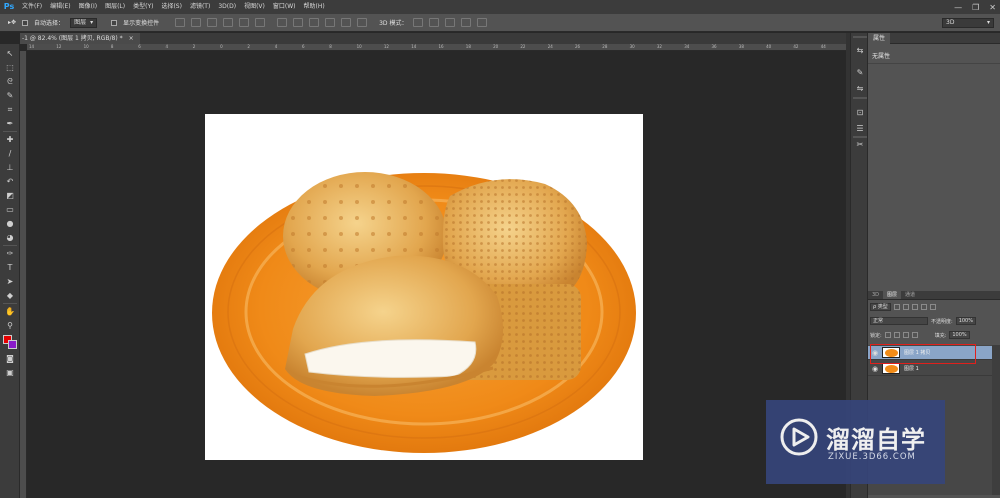 The height and width of the screenshot is (498, 1000). I want to click on ruler-tick-label: 36, so click(714, 46).